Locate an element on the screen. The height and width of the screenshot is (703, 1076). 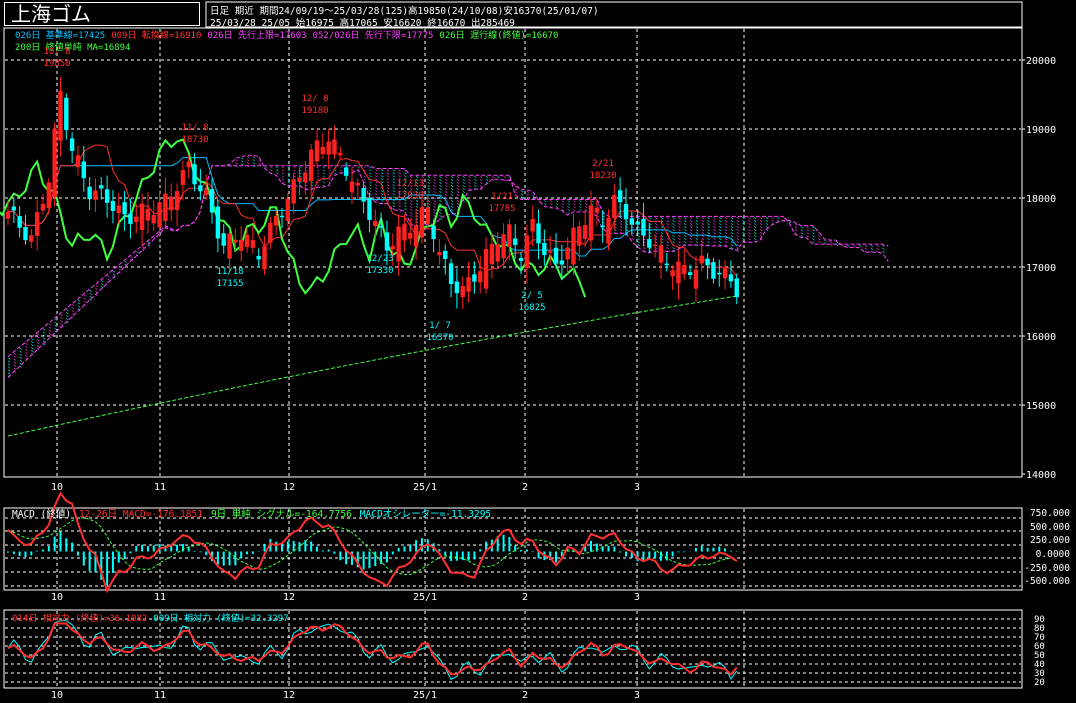
legend-ichimoku-1: 009日 転換線=16910 is located at coordinates (156, 35).